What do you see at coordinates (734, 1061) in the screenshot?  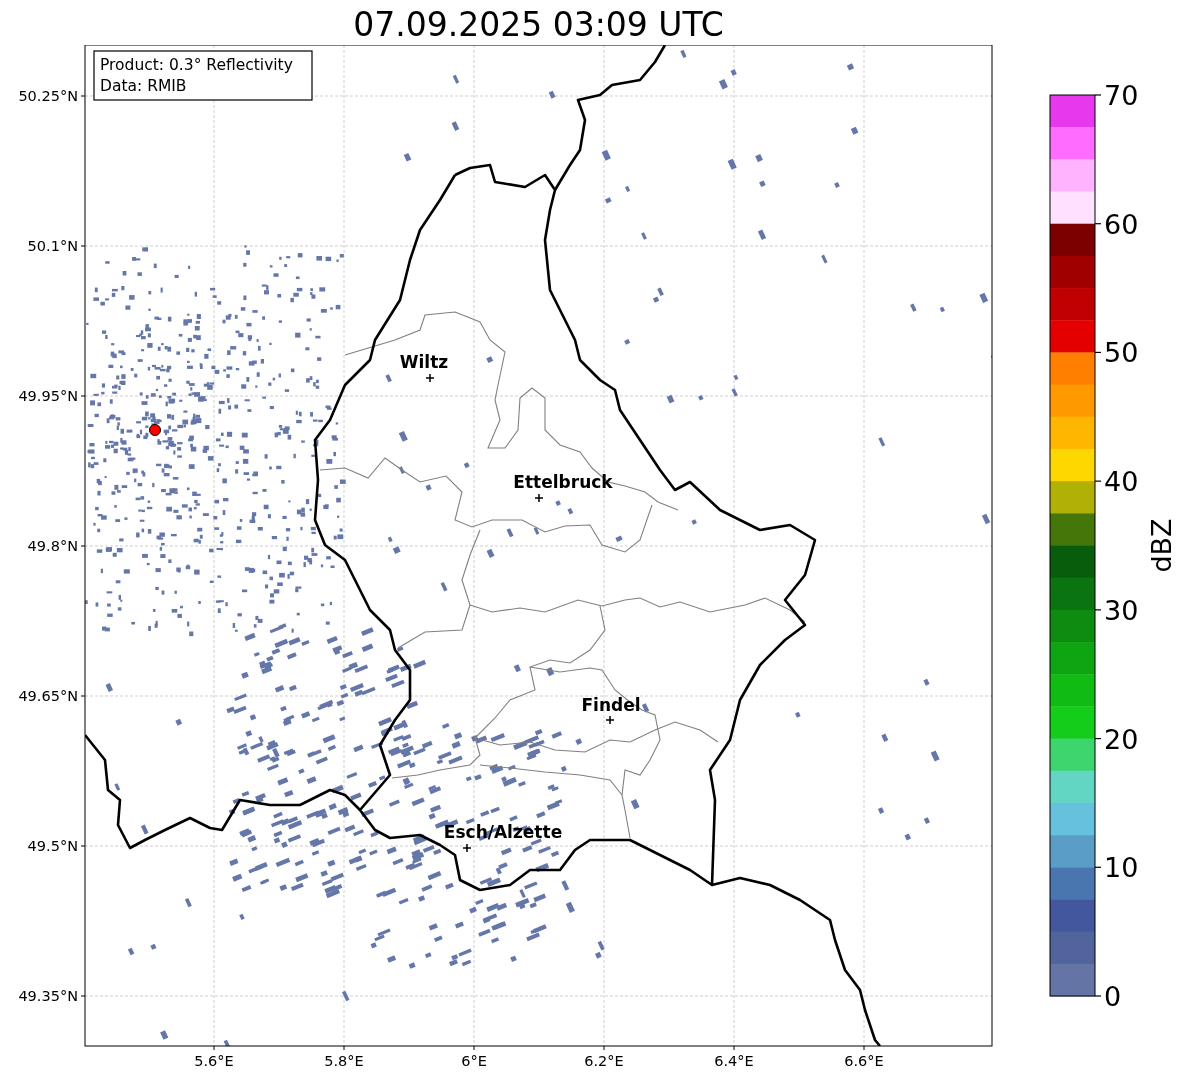 I see `x-tick-label: 6.4°E` at bounding box center [734, 1061].